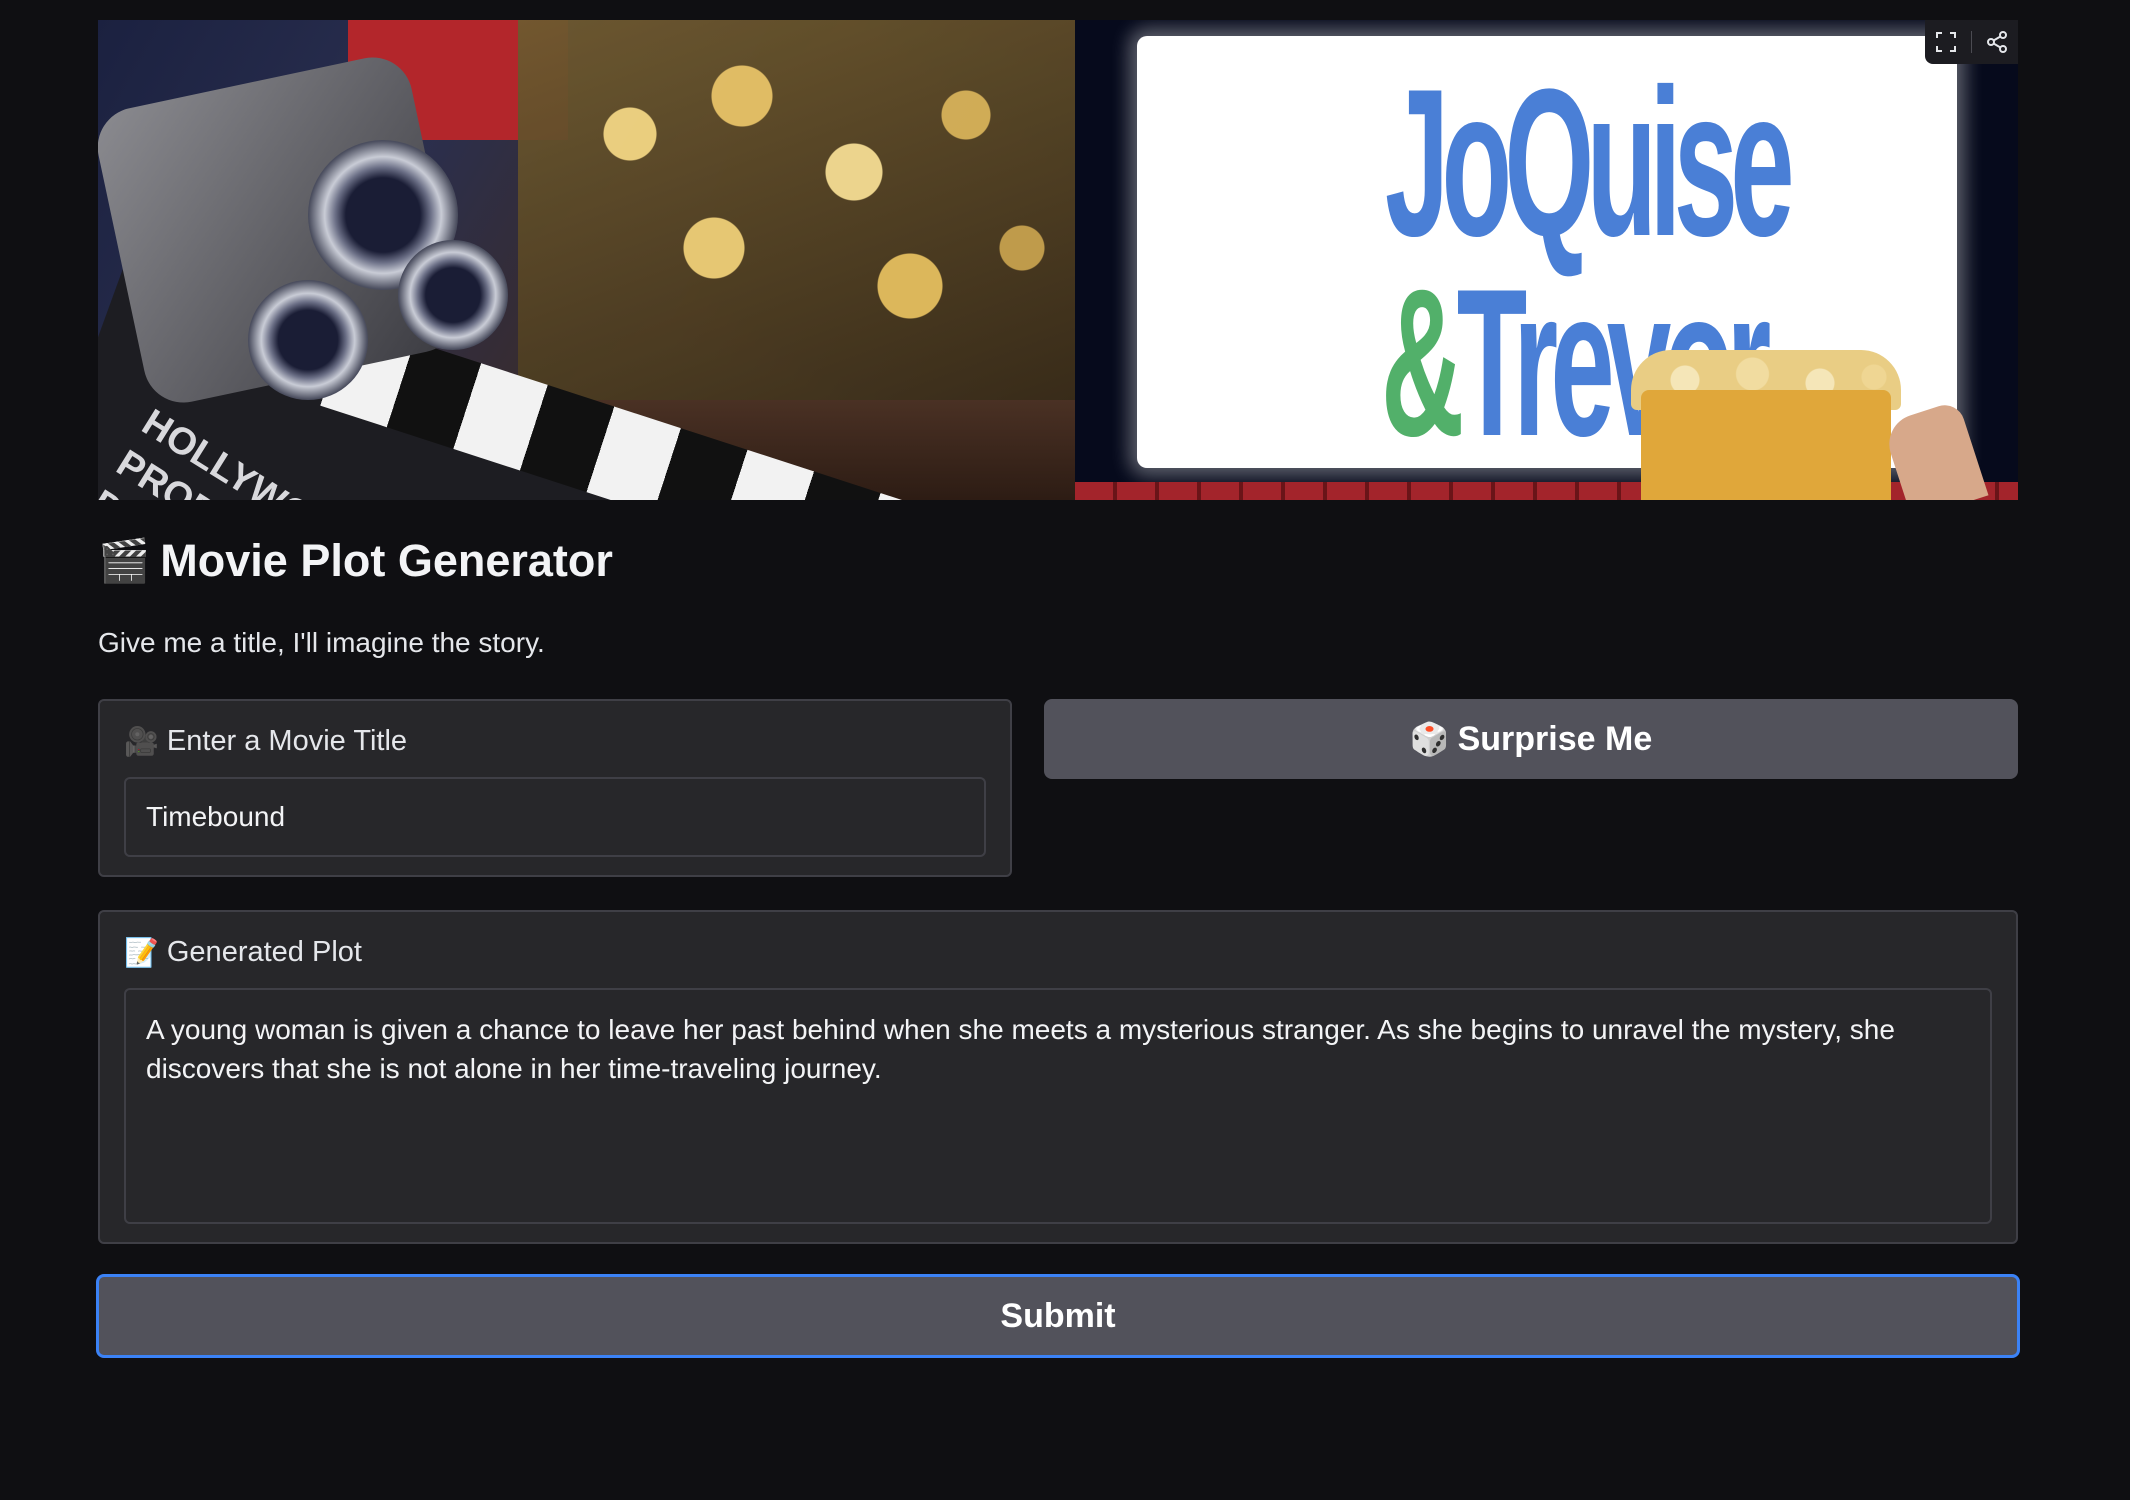  I want to click on movie-title-input, so click(555, 817).